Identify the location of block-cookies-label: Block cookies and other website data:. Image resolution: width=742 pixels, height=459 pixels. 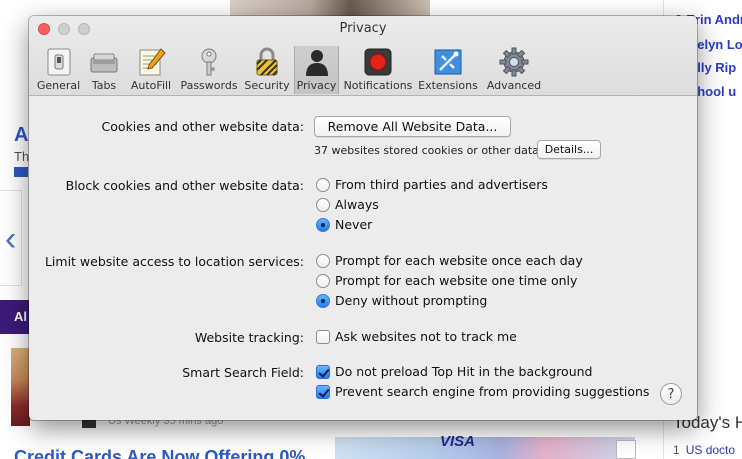
(184, 185).